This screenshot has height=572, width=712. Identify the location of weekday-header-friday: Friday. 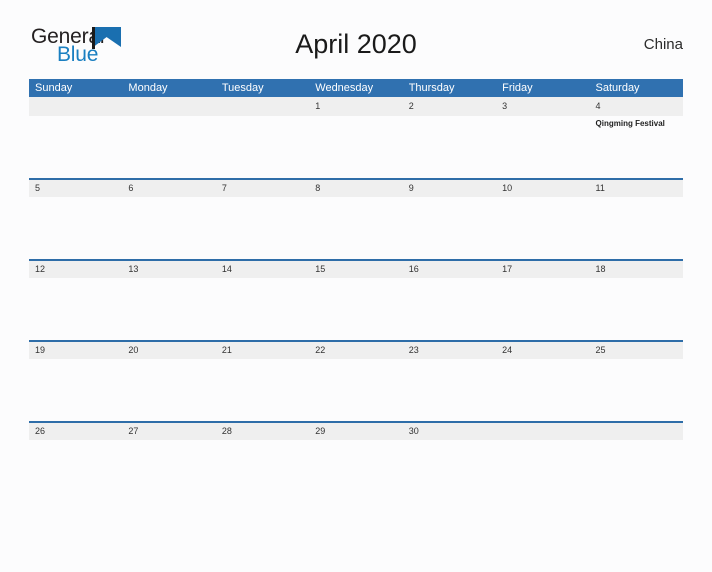
(517, 88).